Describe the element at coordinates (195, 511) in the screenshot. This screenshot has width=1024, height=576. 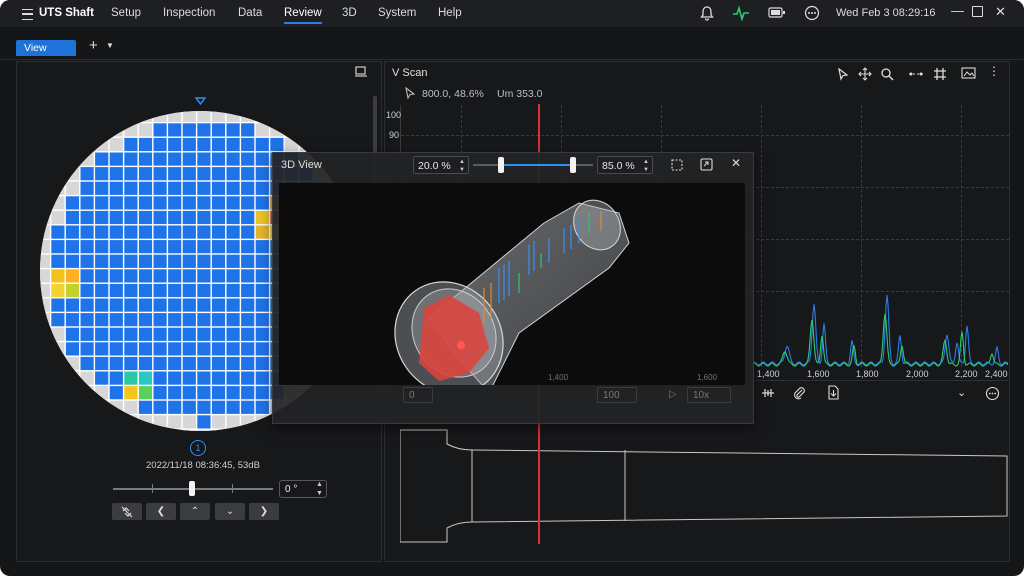
I see `up-button: ⌃` at that location.